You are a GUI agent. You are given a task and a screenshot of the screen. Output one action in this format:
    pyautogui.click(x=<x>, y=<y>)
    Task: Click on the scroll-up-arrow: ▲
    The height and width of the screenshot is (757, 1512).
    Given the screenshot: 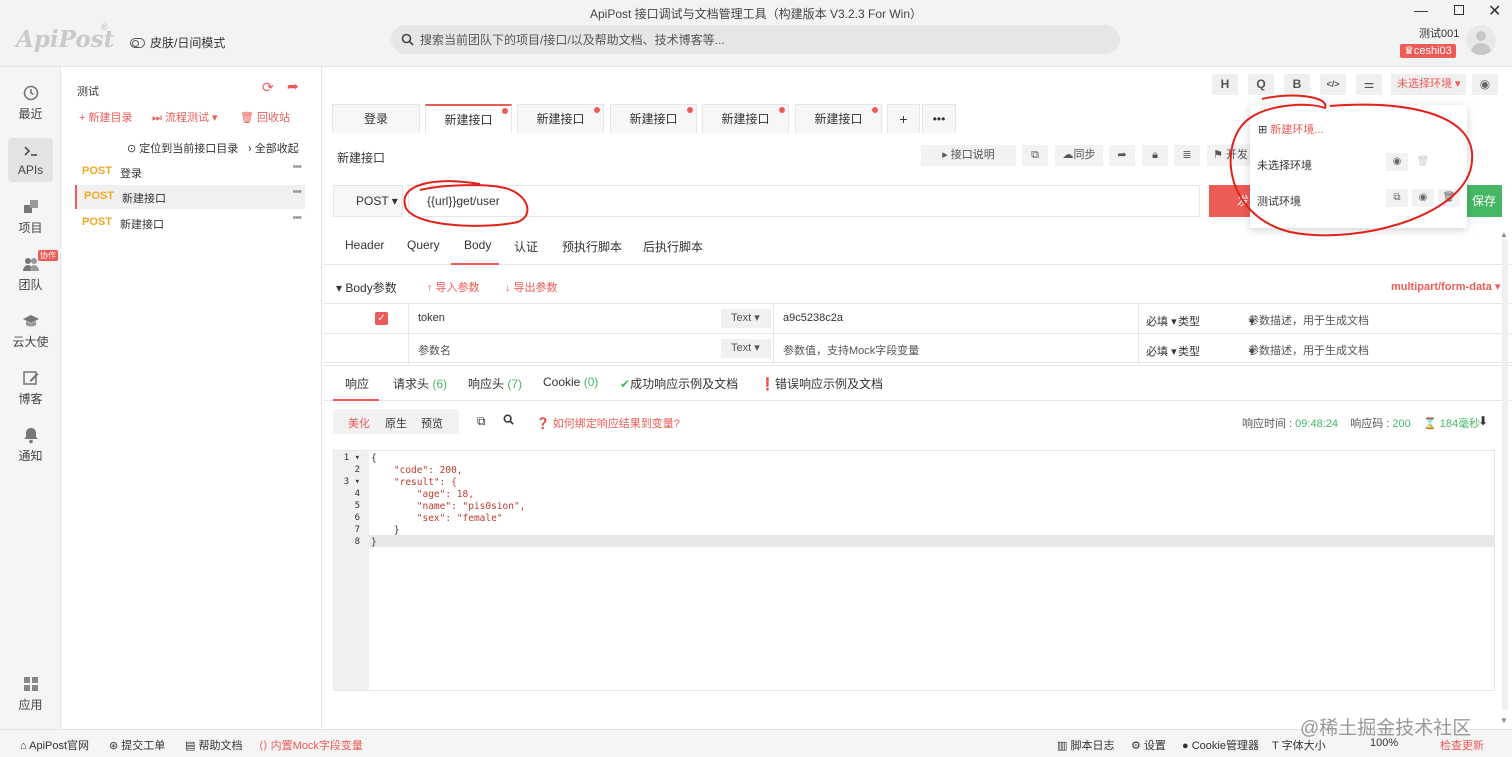 What is the action you would take?
    pyautogui.click(x=1504, y=234)
    